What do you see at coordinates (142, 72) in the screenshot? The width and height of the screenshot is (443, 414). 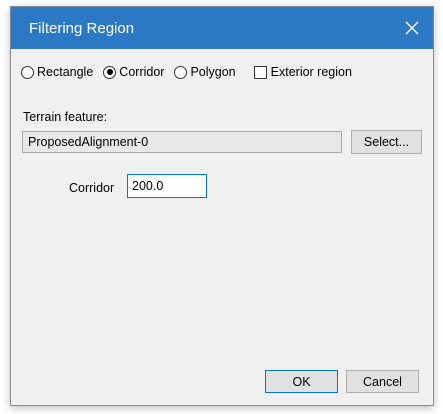 I see `radio-corridor-label: Corridor` at bounding box center [142, 72].